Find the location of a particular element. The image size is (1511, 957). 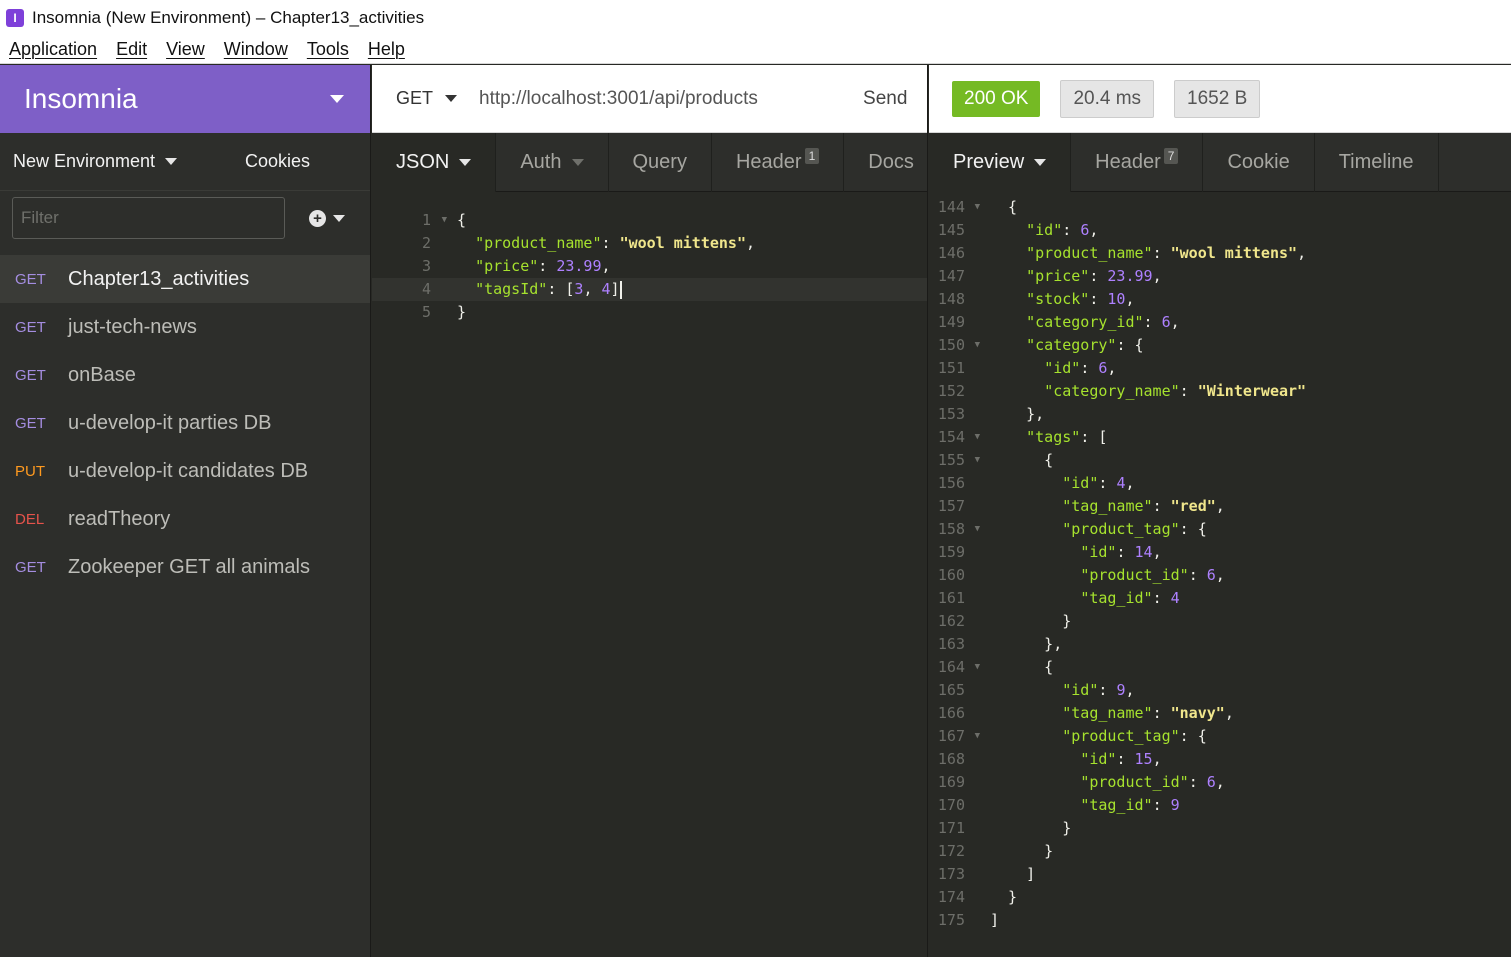

code-token: }, is located at coordinates (1017, 414).